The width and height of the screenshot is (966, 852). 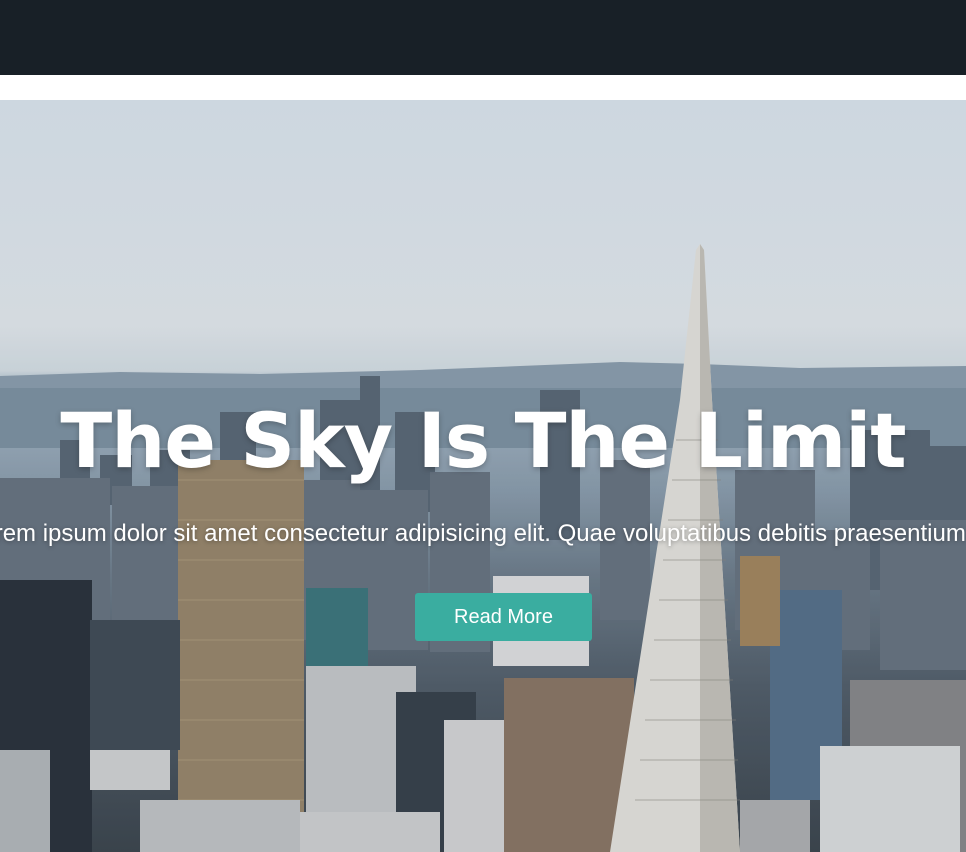 I want to click on top-navigation-bar, so click(x=483, y=37).